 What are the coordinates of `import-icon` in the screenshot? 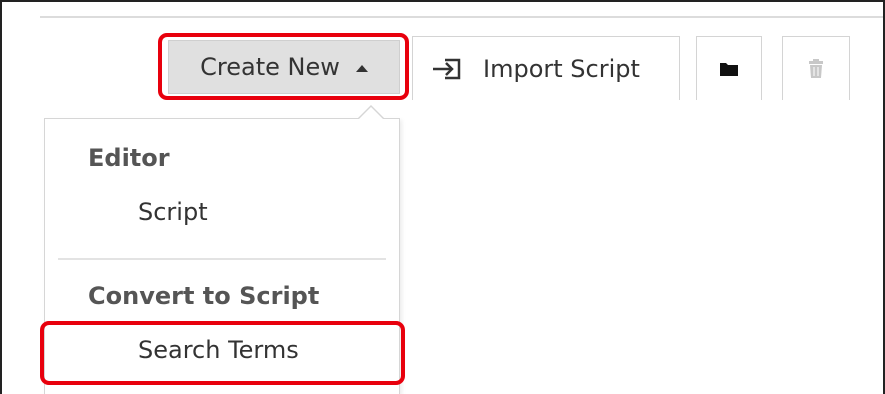 It's located at (447, 68).